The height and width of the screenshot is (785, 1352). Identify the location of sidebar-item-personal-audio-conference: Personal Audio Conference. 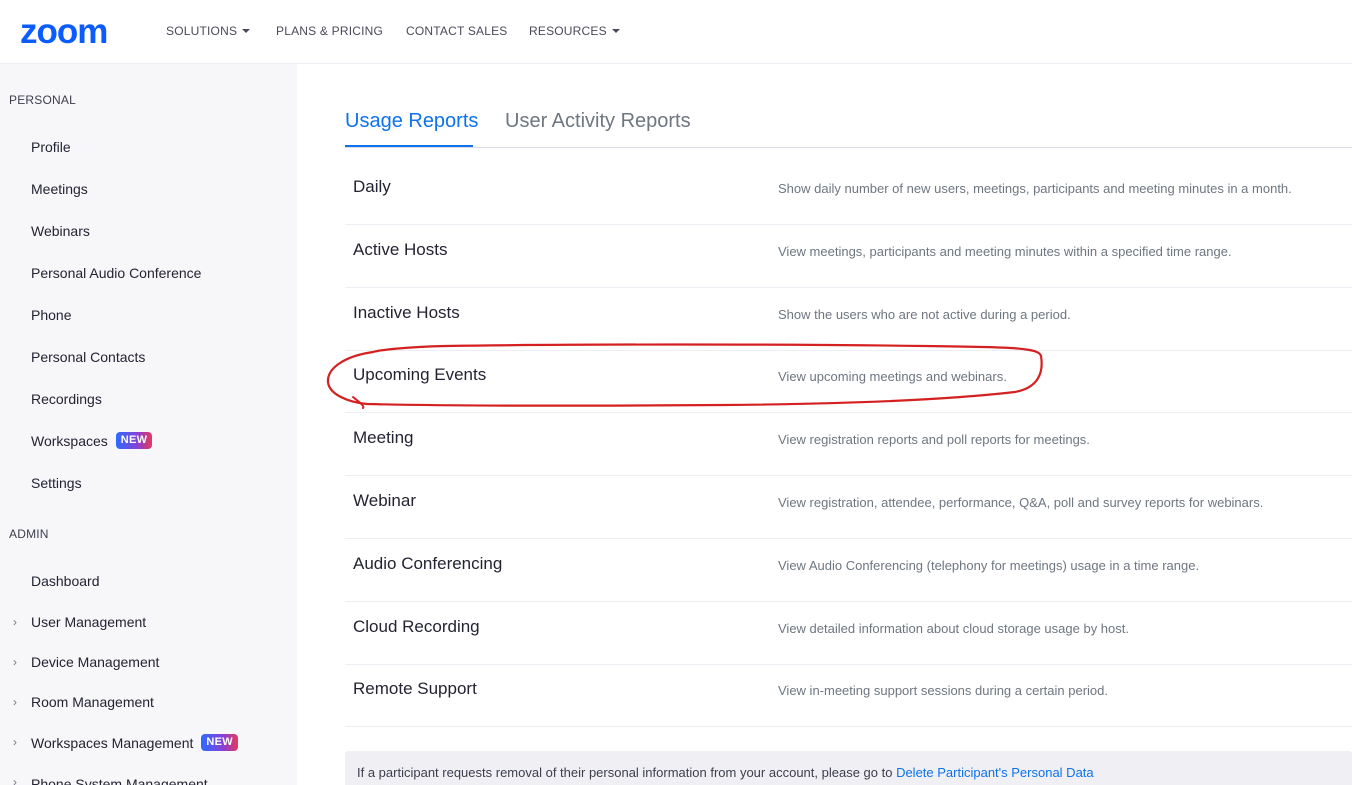
(116, 273).